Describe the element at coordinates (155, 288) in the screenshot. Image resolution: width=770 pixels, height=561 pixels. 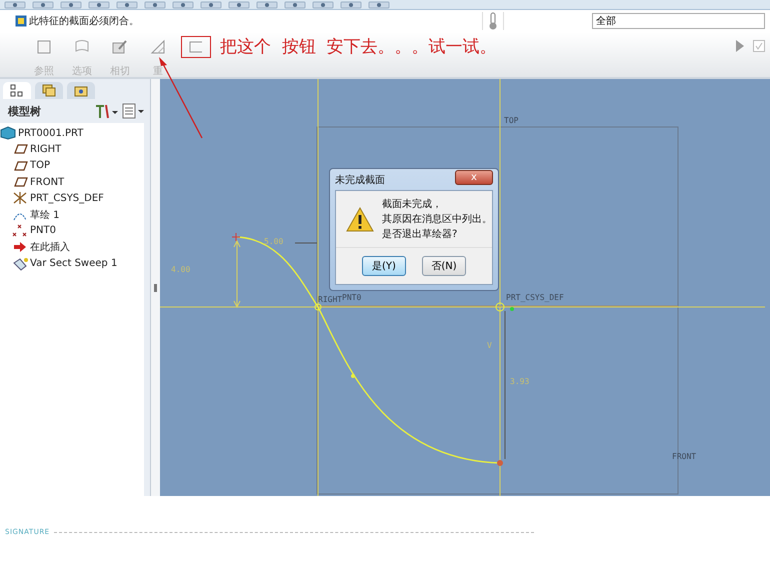
I see `splitter-handle` at that location.